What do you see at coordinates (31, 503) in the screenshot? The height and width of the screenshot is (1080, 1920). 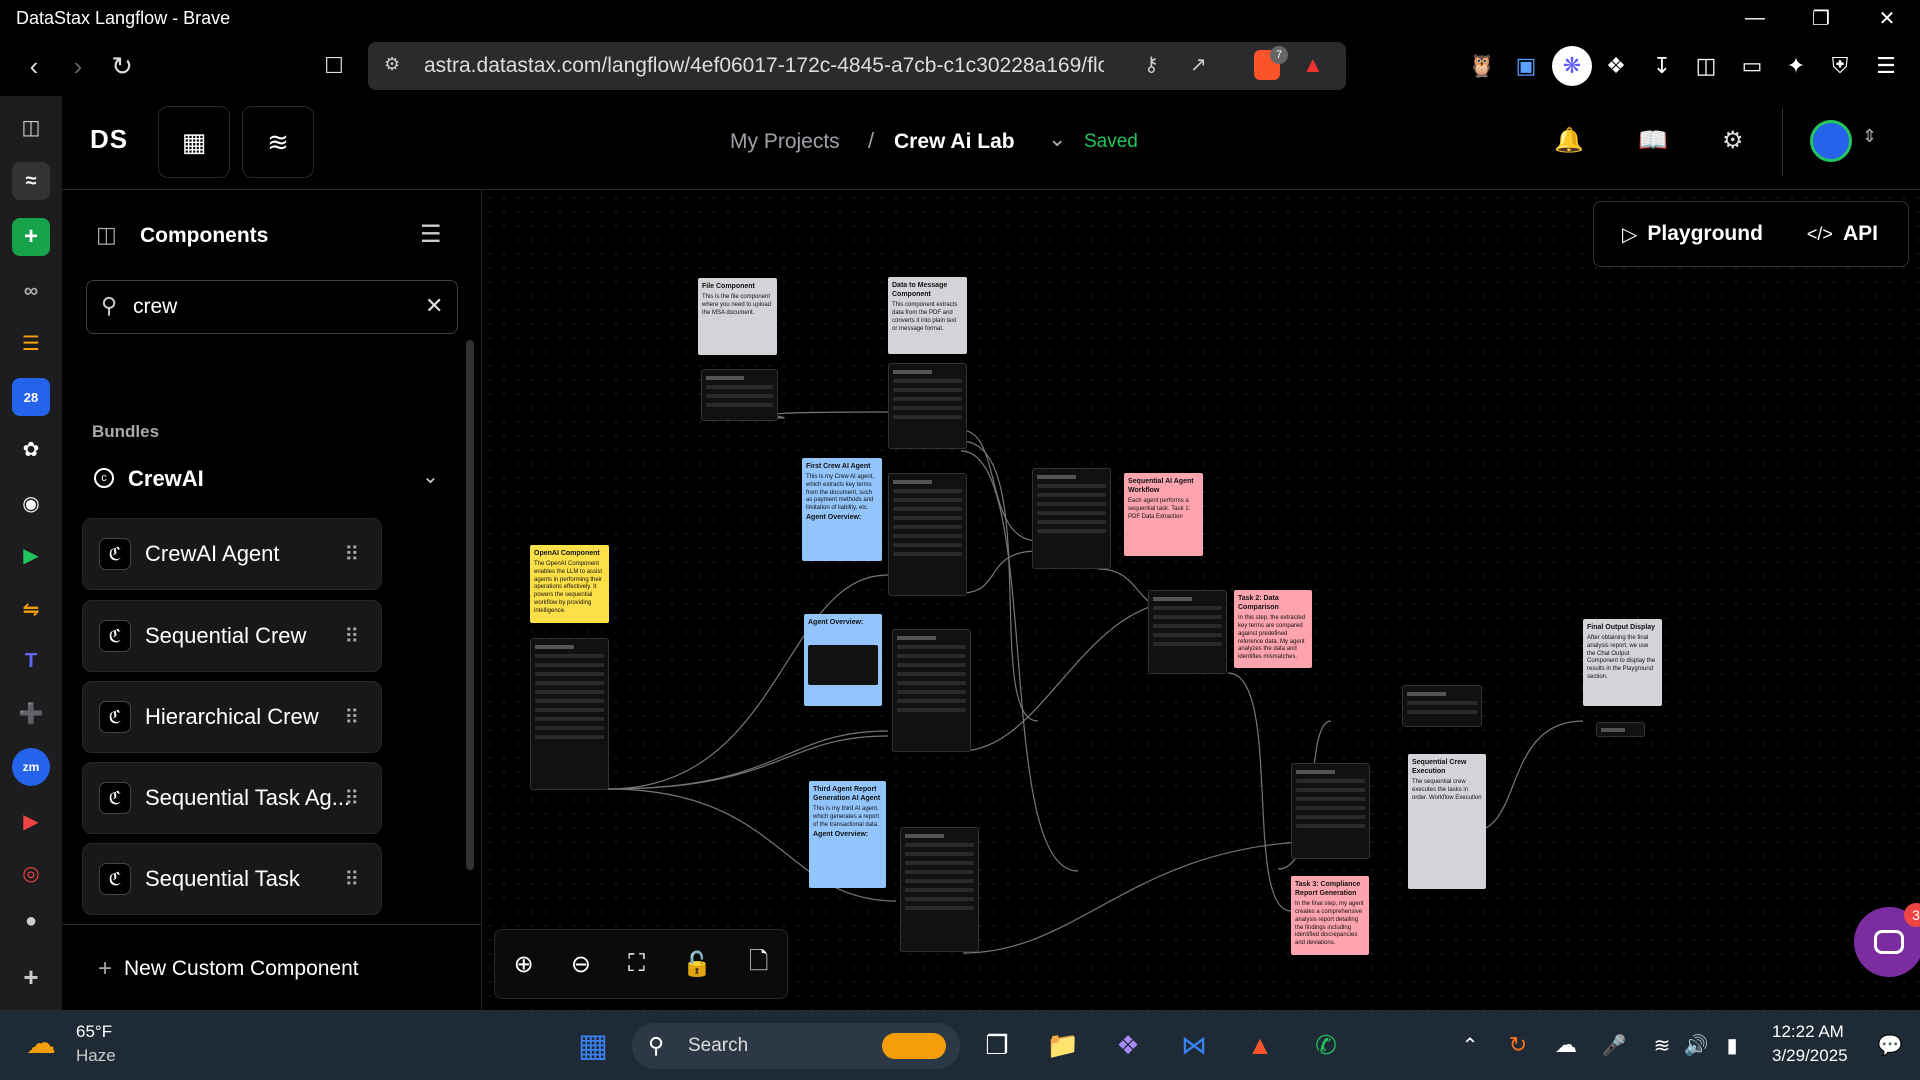 I see `github-app-icon: ◉` at bounding box center [31, 503].